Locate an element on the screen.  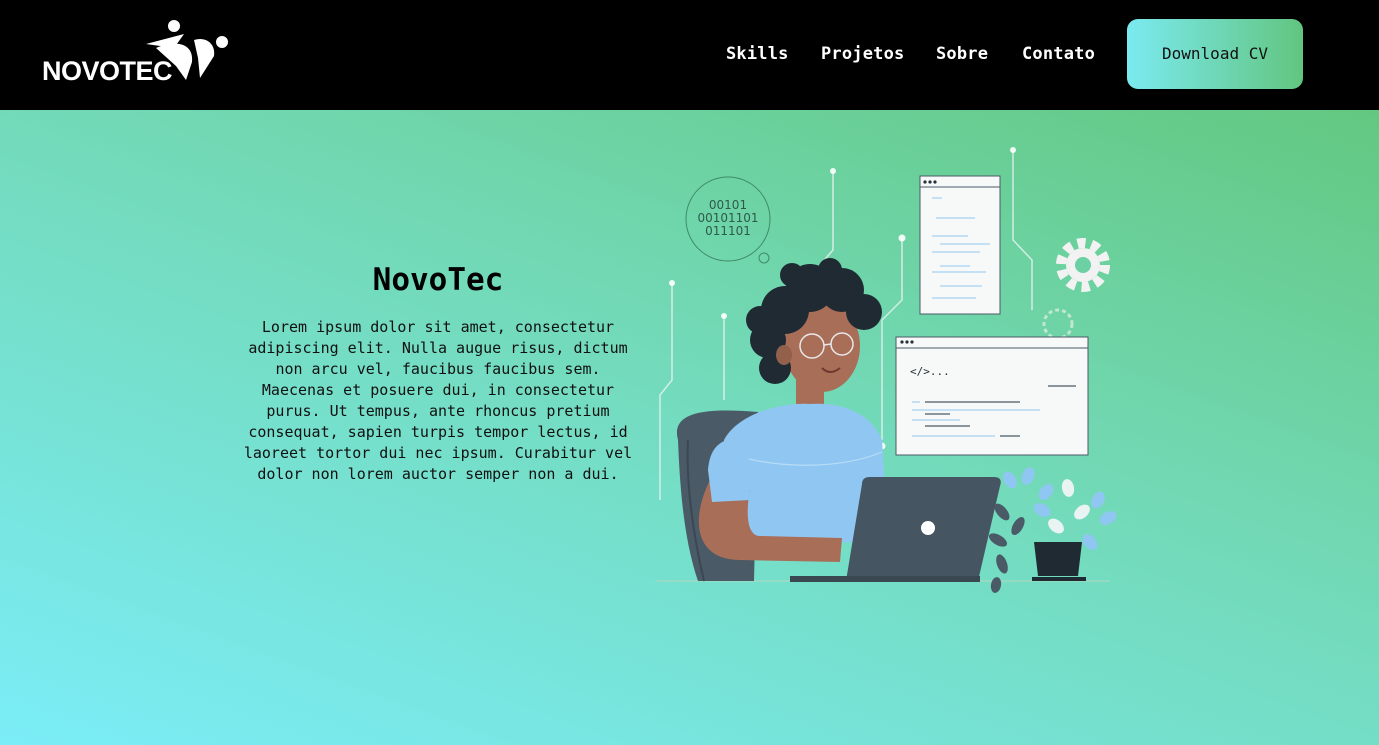
download-cv-button: Download CV is located at coordinates (1215, 54).